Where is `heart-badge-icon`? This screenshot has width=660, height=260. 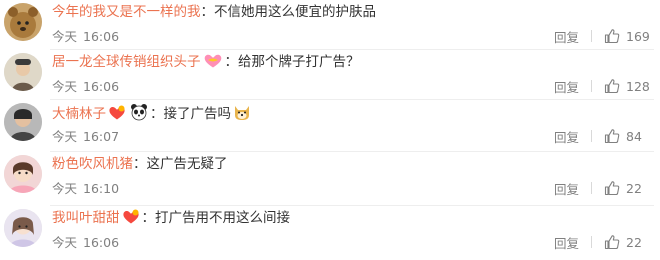 heart-badge-icon is located at coordinates (213, 61).